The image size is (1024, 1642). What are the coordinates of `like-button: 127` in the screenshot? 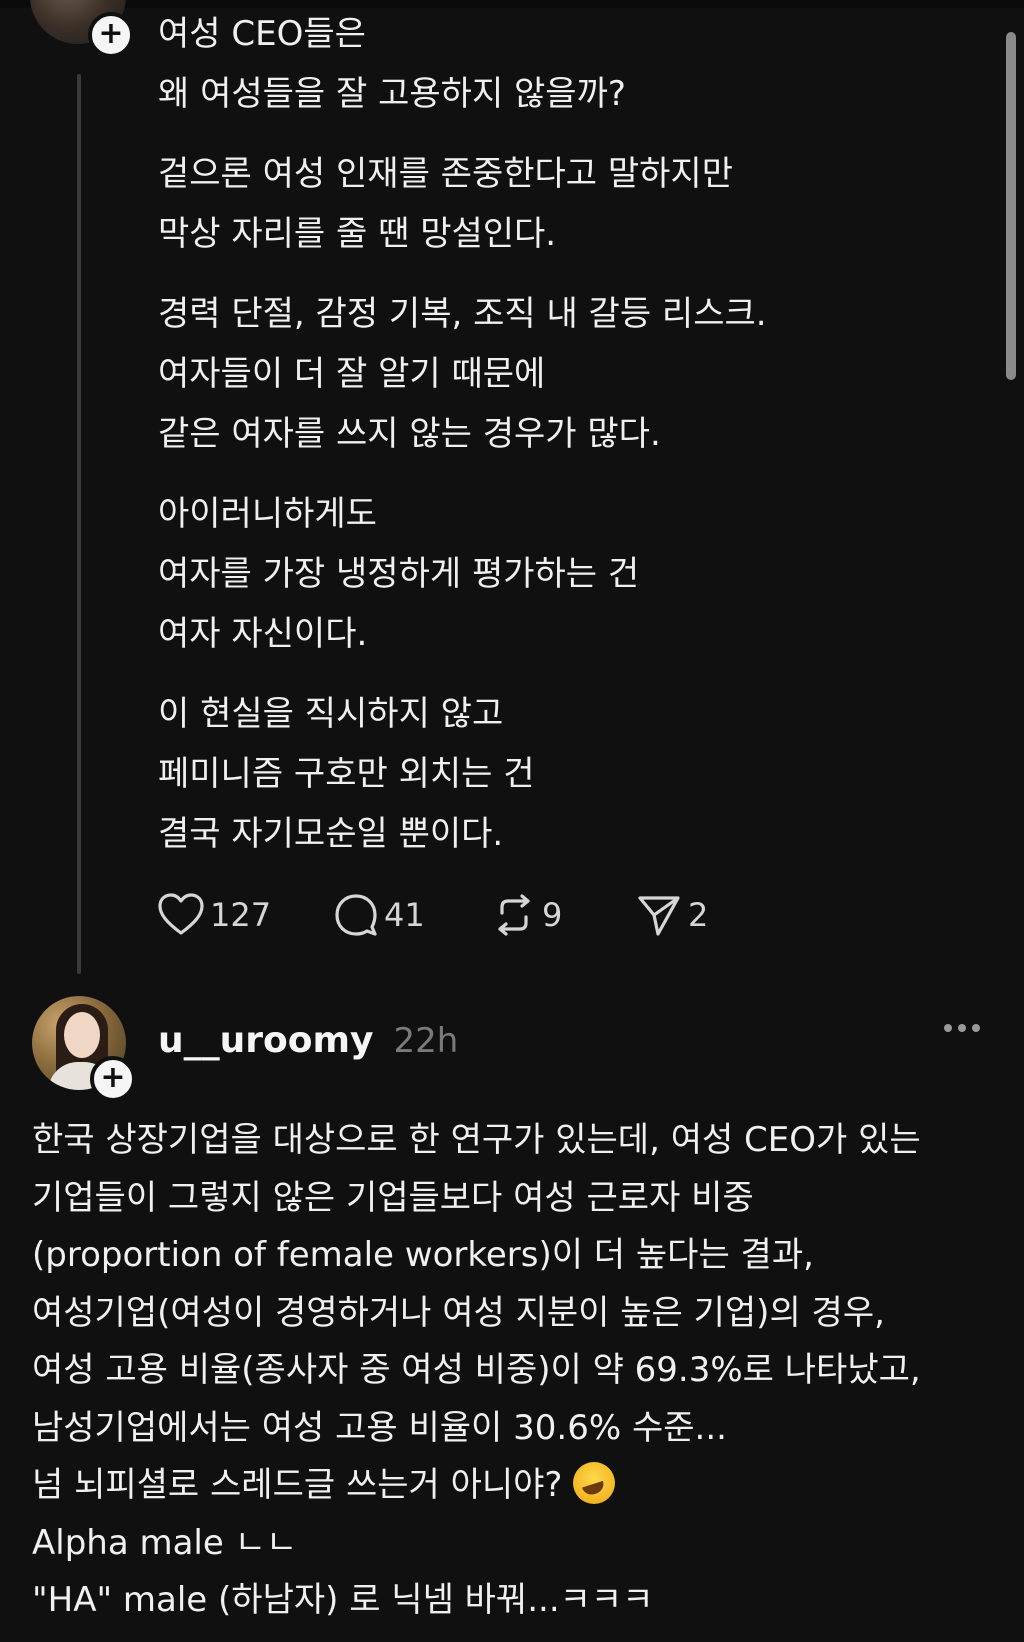 It's located at (214, 915).